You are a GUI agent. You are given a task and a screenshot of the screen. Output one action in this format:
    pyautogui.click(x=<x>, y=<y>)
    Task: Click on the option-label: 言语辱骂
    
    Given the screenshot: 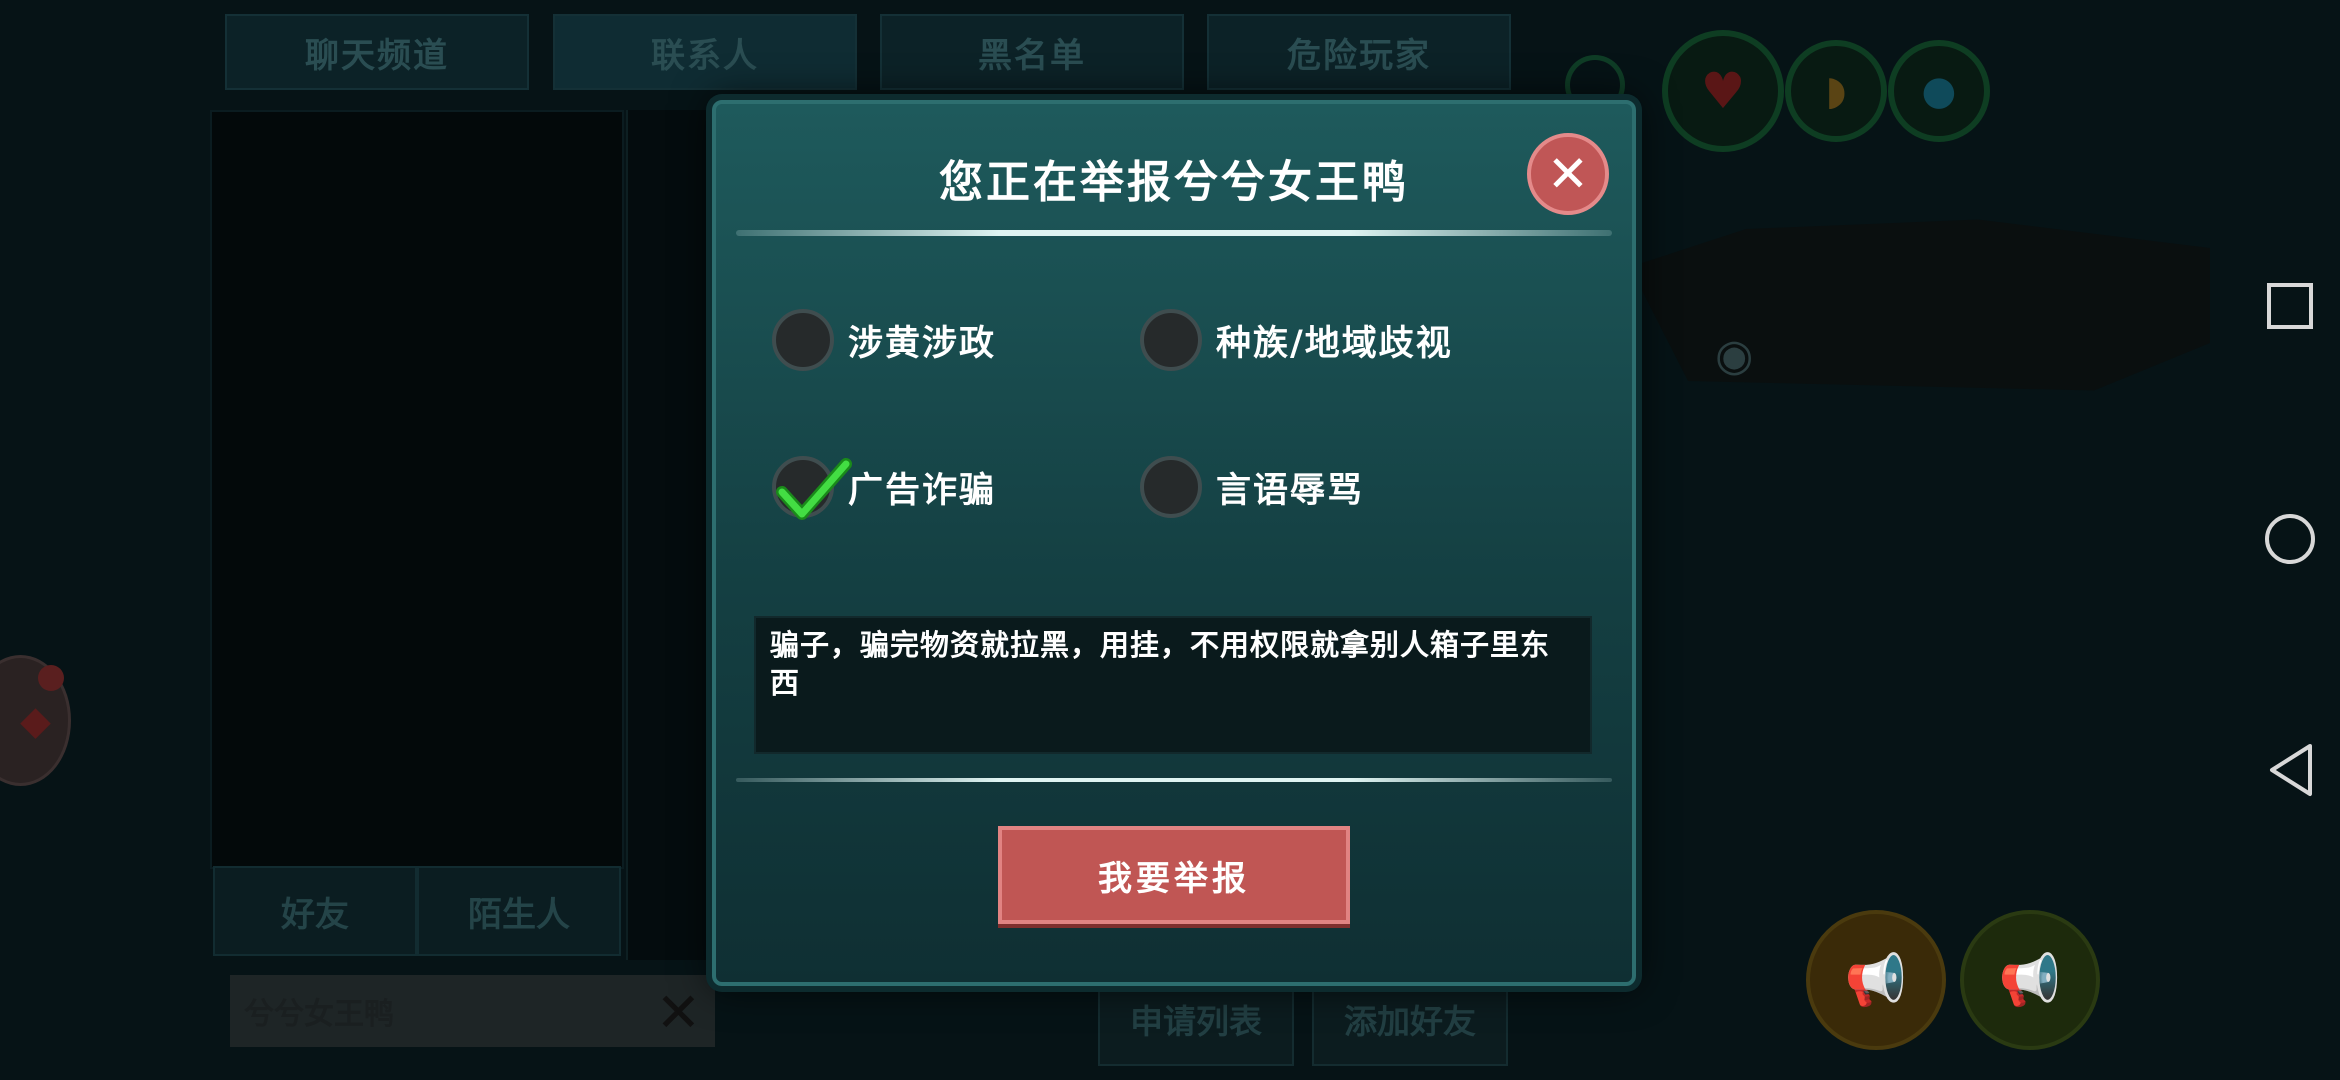 What is the action you would take?
    pyautogui.click(x=1290, y=490)
    